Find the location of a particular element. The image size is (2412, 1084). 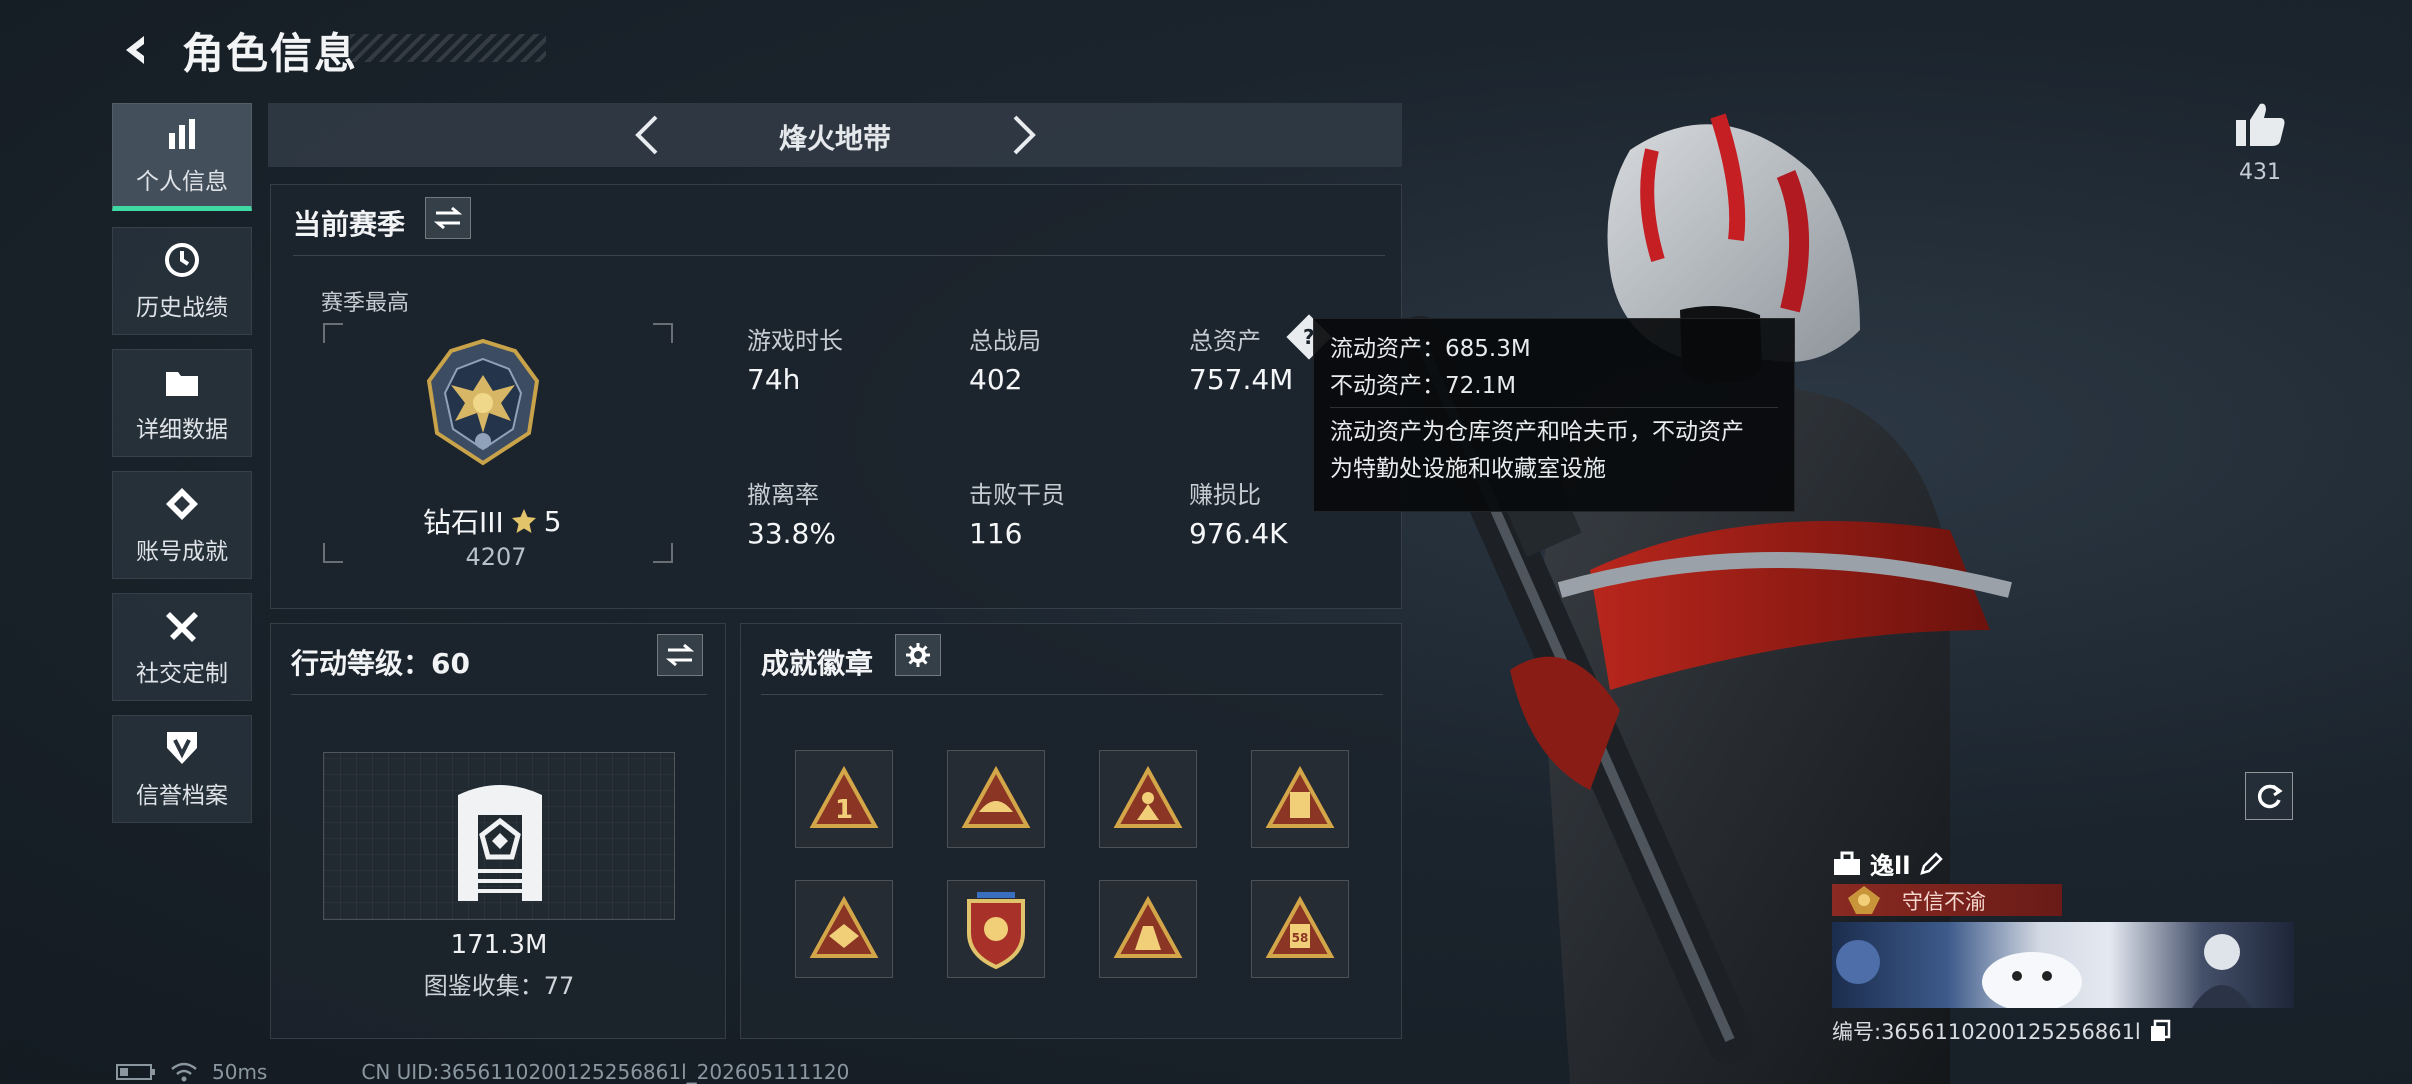

like-button is located at coordinates (2260, 125).